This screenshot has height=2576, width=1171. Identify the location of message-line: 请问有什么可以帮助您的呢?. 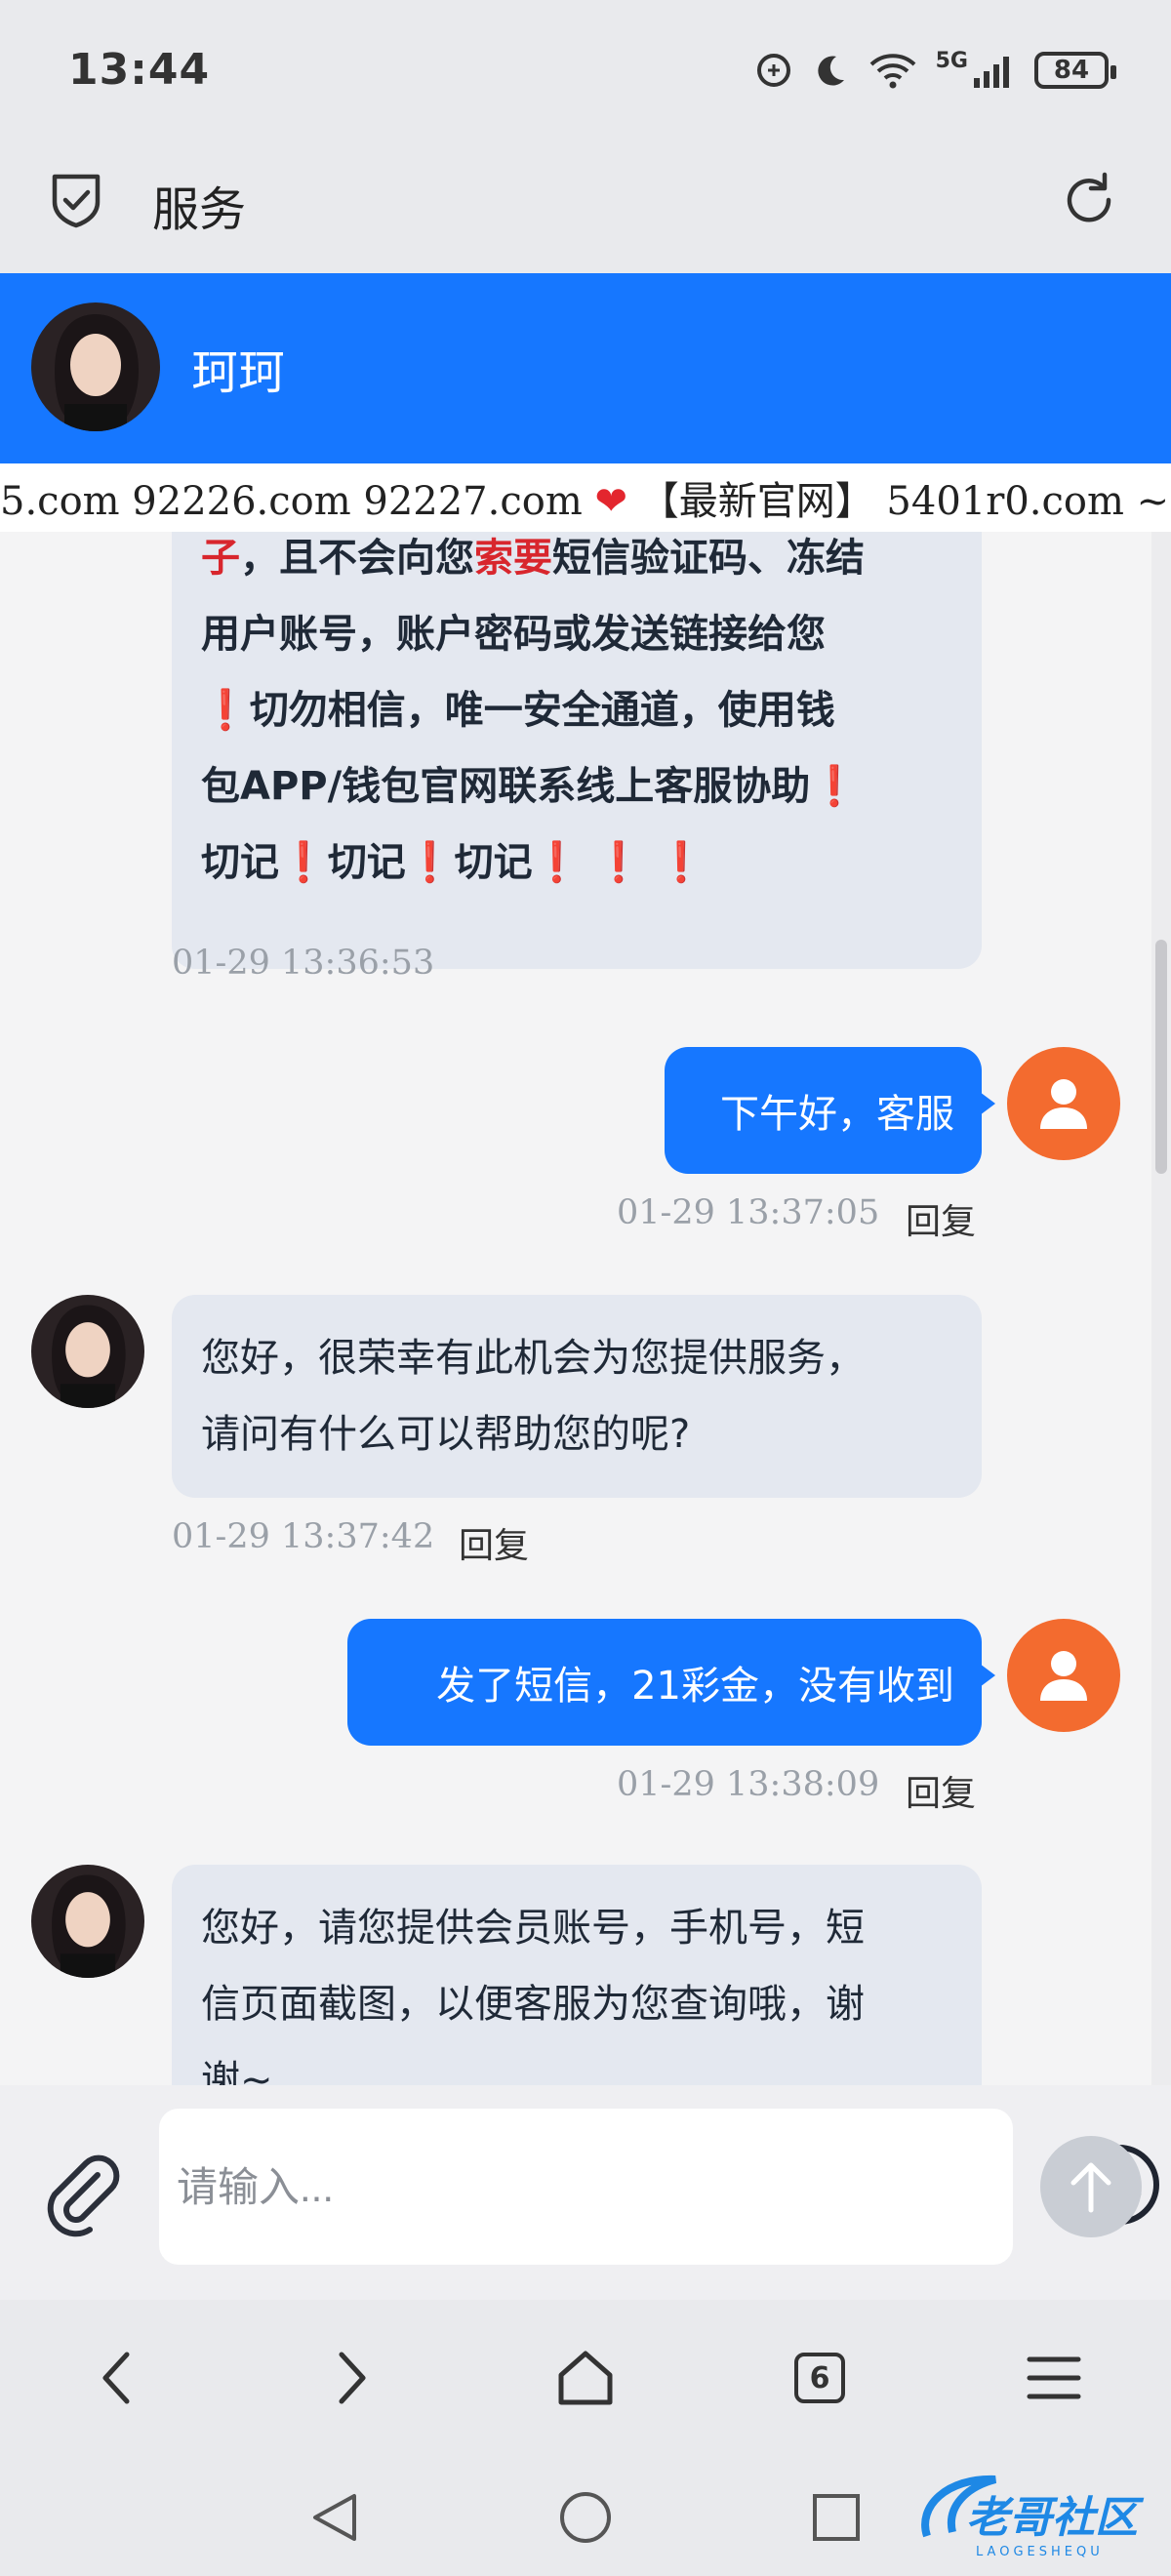
(446, 1434).